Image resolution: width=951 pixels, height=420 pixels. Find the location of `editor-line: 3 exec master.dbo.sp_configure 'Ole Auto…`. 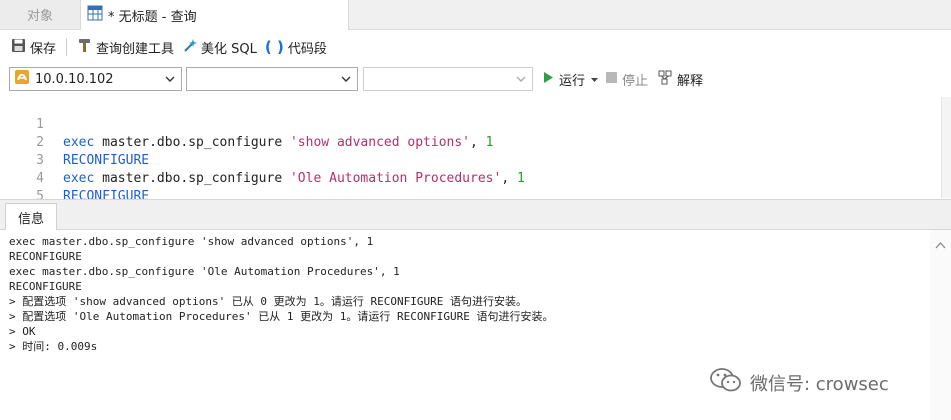

editor-line: 3 exec master.dbo.sp_configure 'Ole Auto… is located at coordinates (470, 160).